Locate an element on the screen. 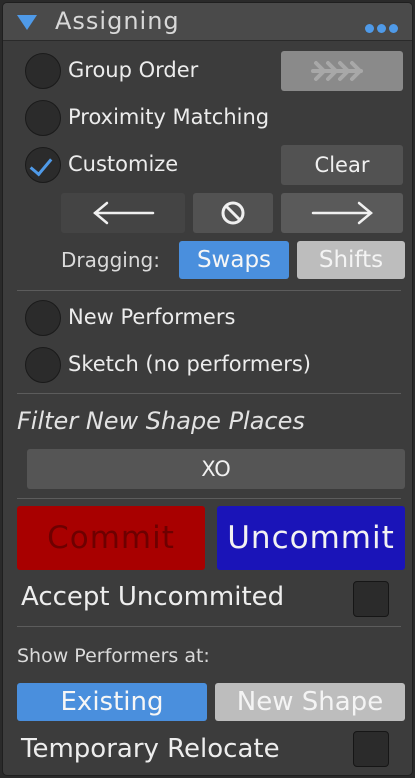  clear-button: Clear is located at coordinates (342, 165).